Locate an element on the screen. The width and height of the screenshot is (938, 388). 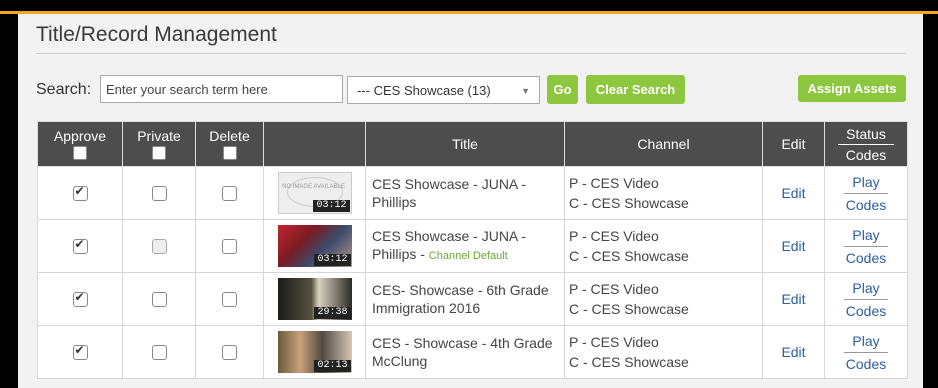
approve-header-label: Approve is located at coordinates (80, 136).